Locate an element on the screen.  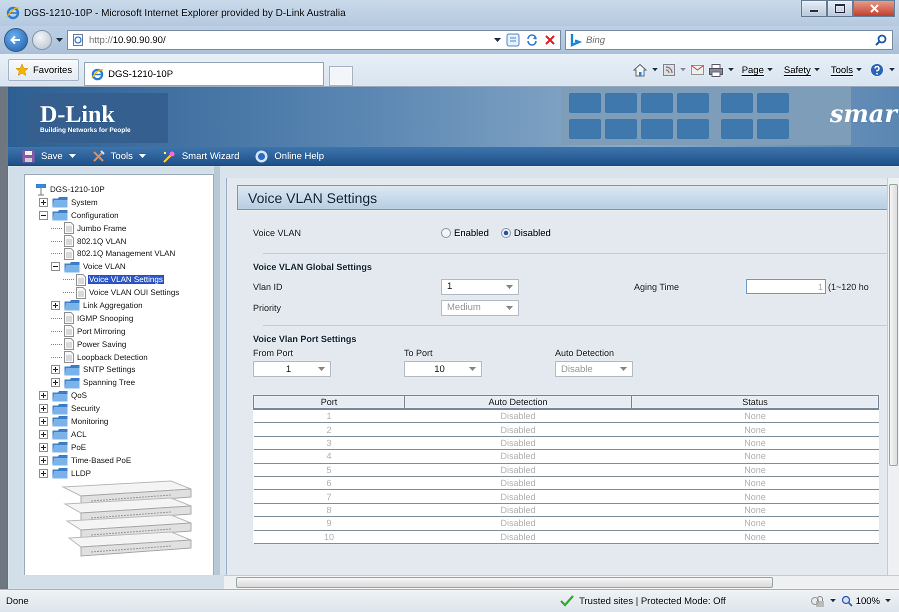
vlan-id-select: 1 is located at coordinates (480, 286).